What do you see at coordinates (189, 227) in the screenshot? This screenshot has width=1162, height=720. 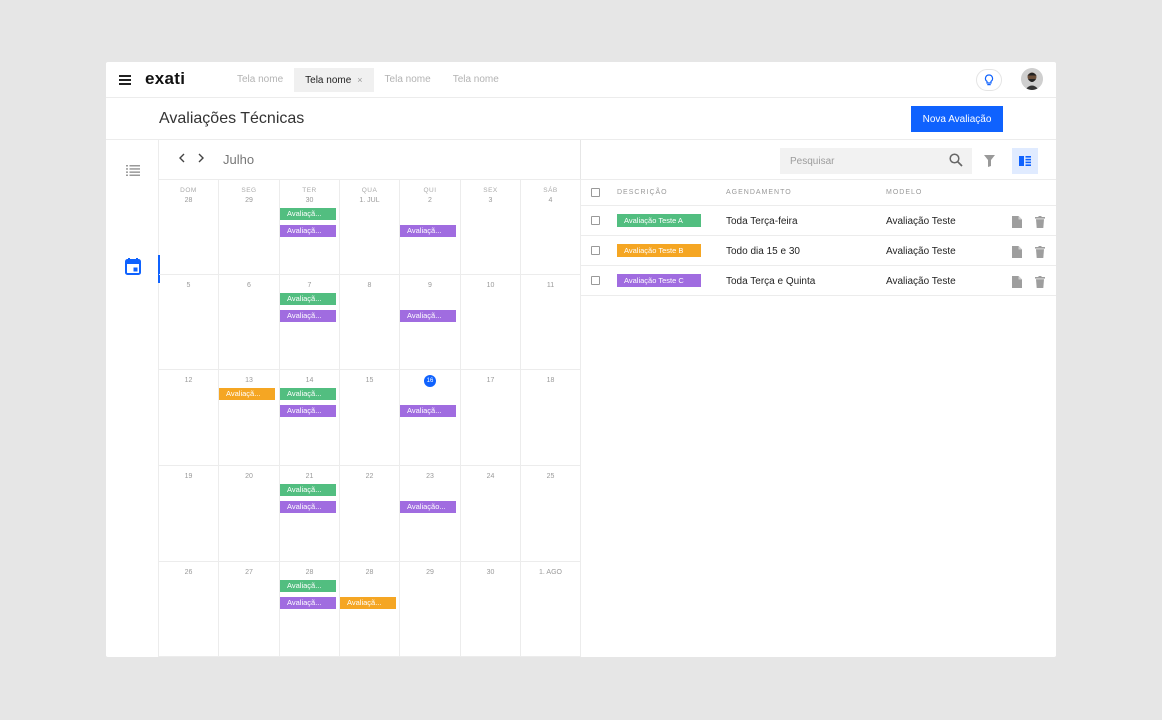 I see `calendar-day-cell: DOM 28` at bounding box center [189, 227].